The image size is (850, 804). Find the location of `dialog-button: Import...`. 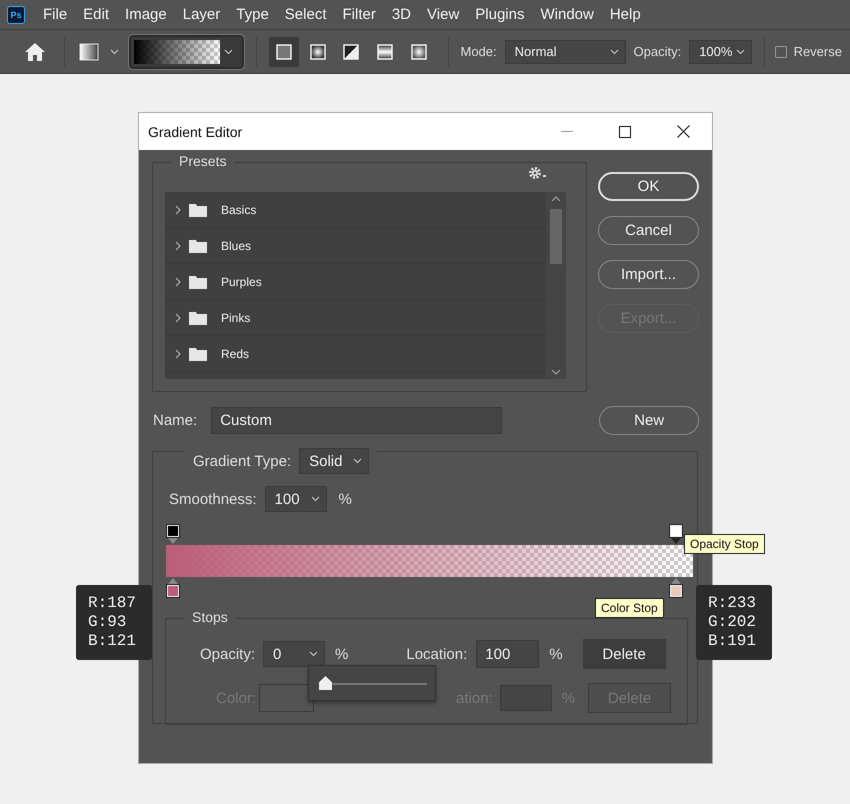

dialog-button: Import... is located at coordinates (648, 274).